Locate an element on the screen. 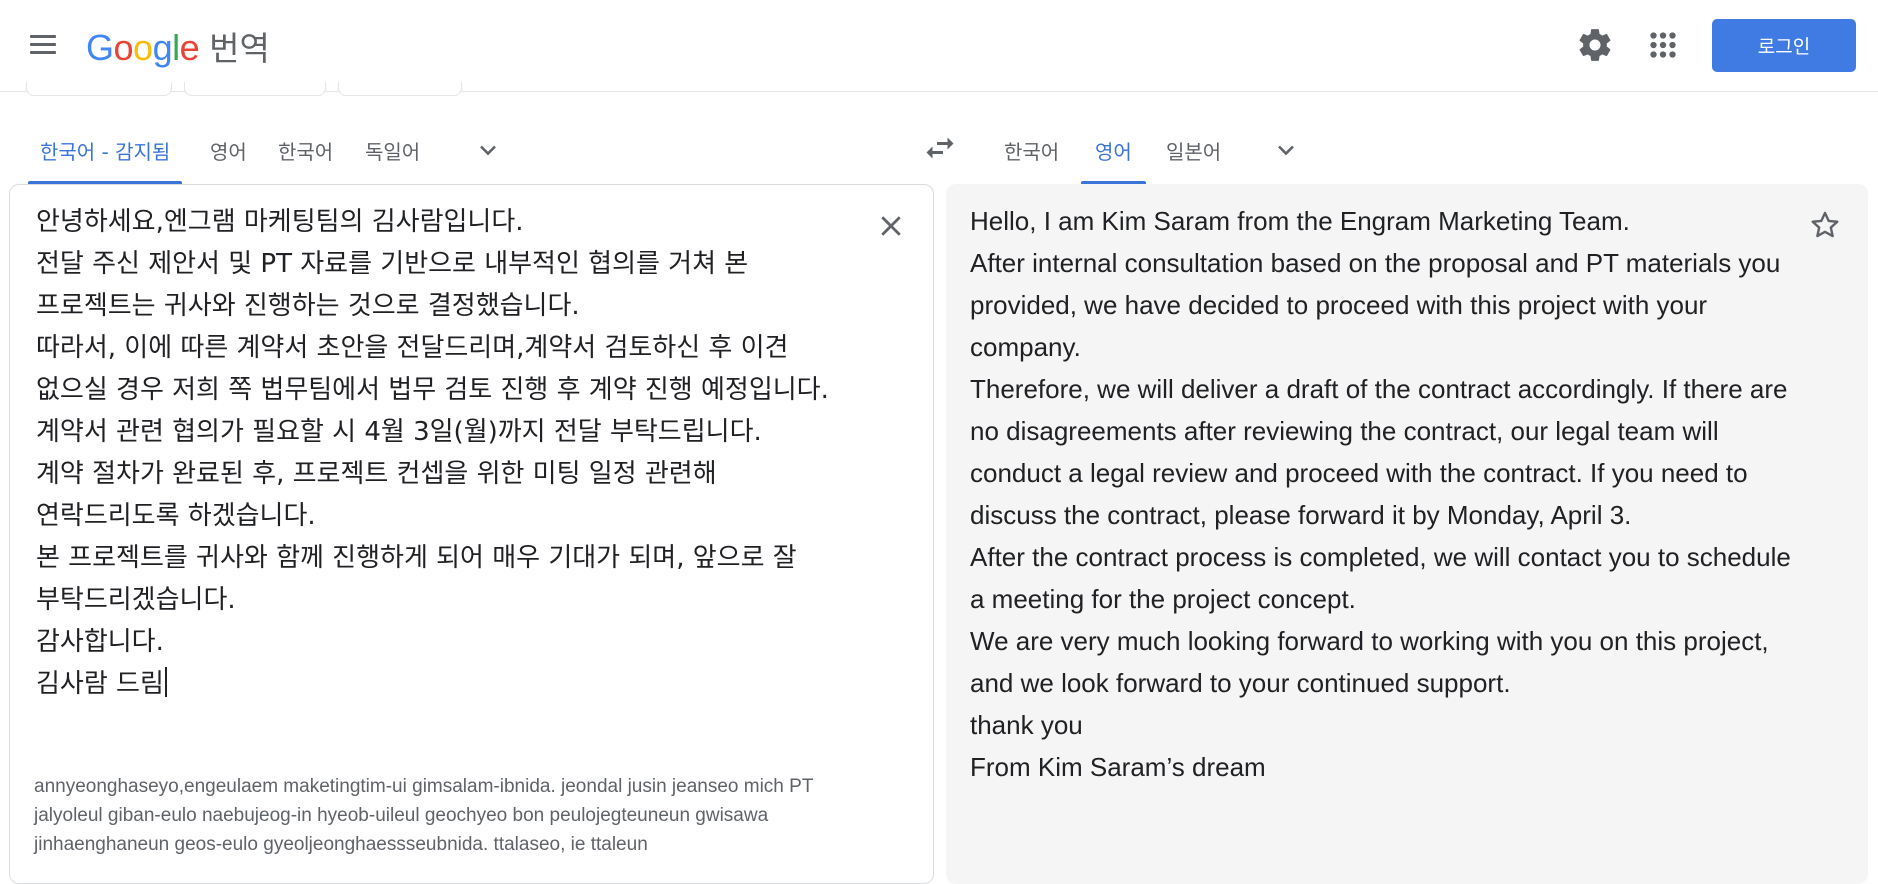  star-icon is located at coordinates (1825, 225).